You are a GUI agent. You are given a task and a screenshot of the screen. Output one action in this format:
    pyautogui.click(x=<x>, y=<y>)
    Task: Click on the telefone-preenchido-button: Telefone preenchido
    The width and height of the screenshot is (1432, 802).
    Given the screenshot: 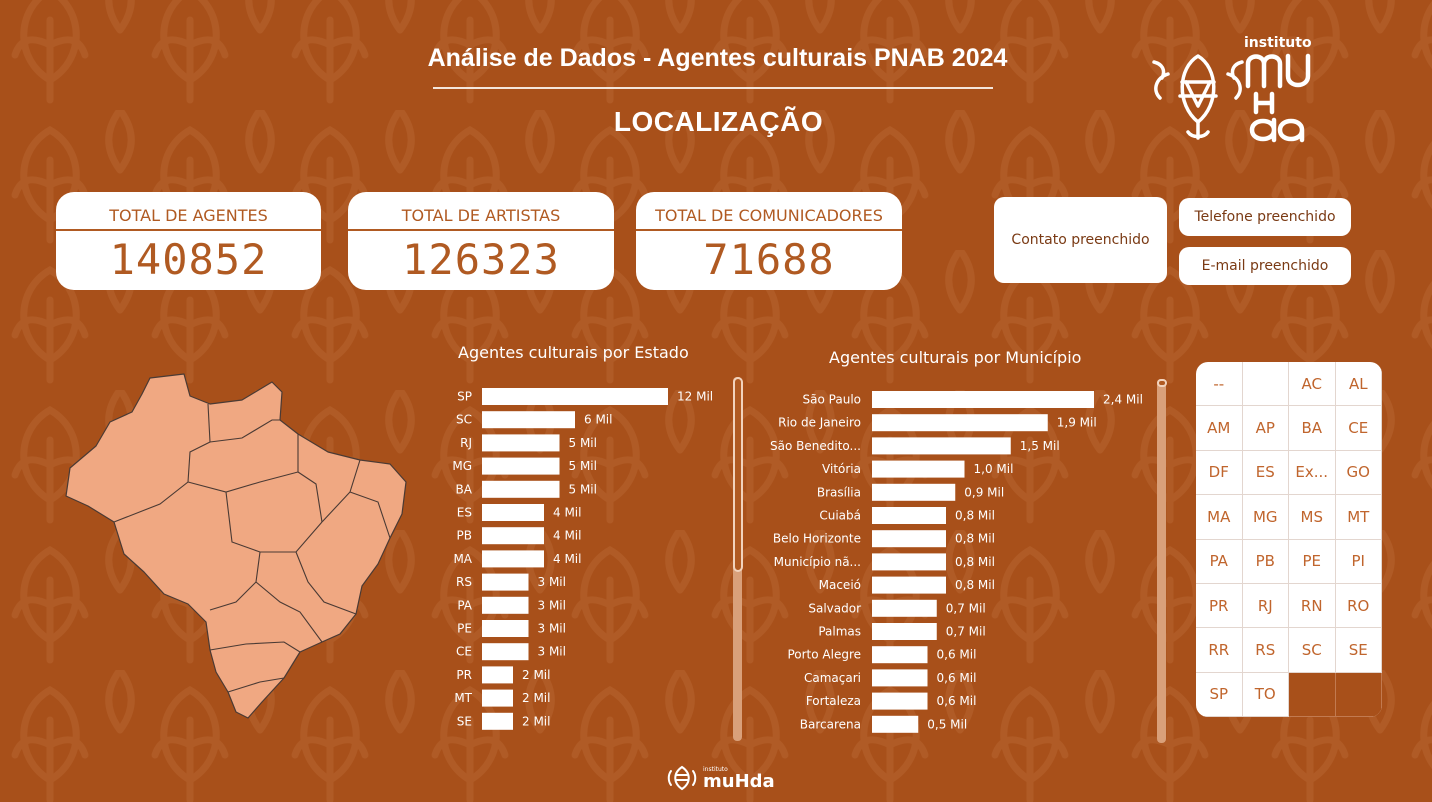 What is the action you would take?
    pyautogui.click(x=1265, y=217)
    